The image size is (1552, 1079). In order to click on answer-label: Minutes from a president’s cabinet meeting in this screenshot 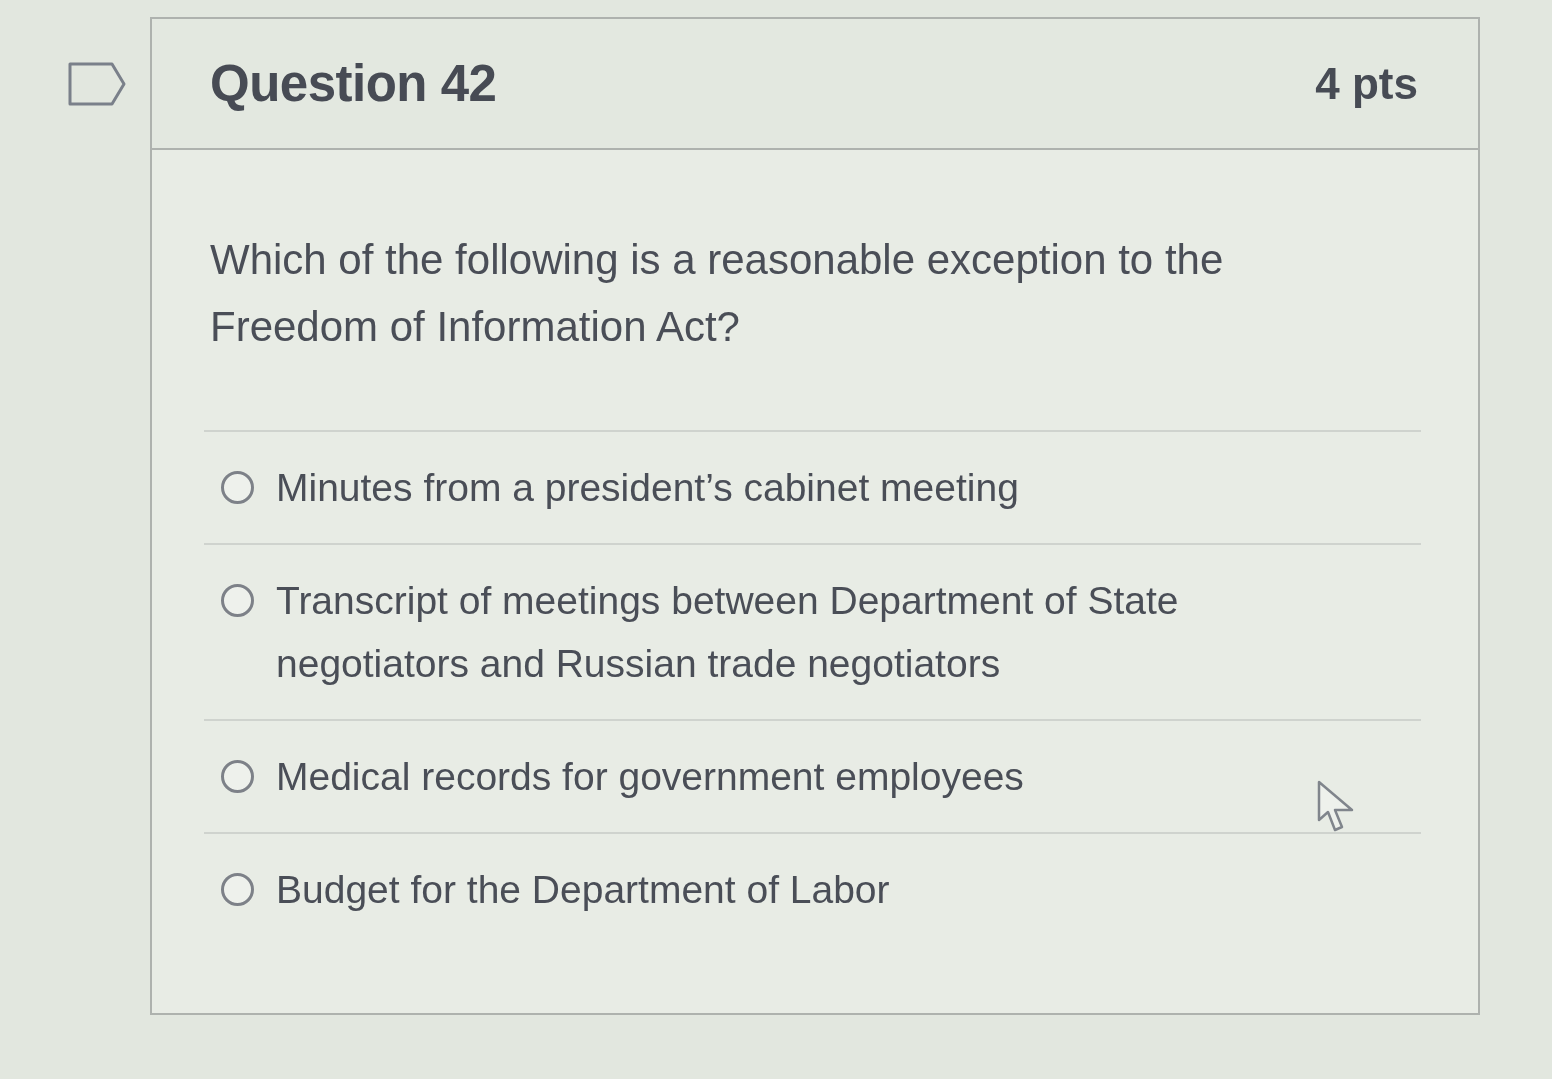, I will do `click(647, 487)`.